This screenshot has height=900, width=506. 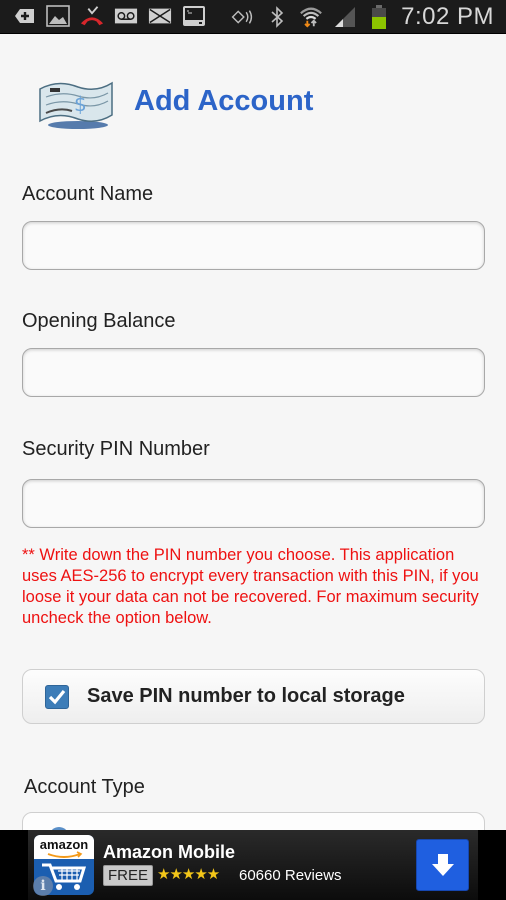 I want to click on signal-icon, so click(x=345, y=17).